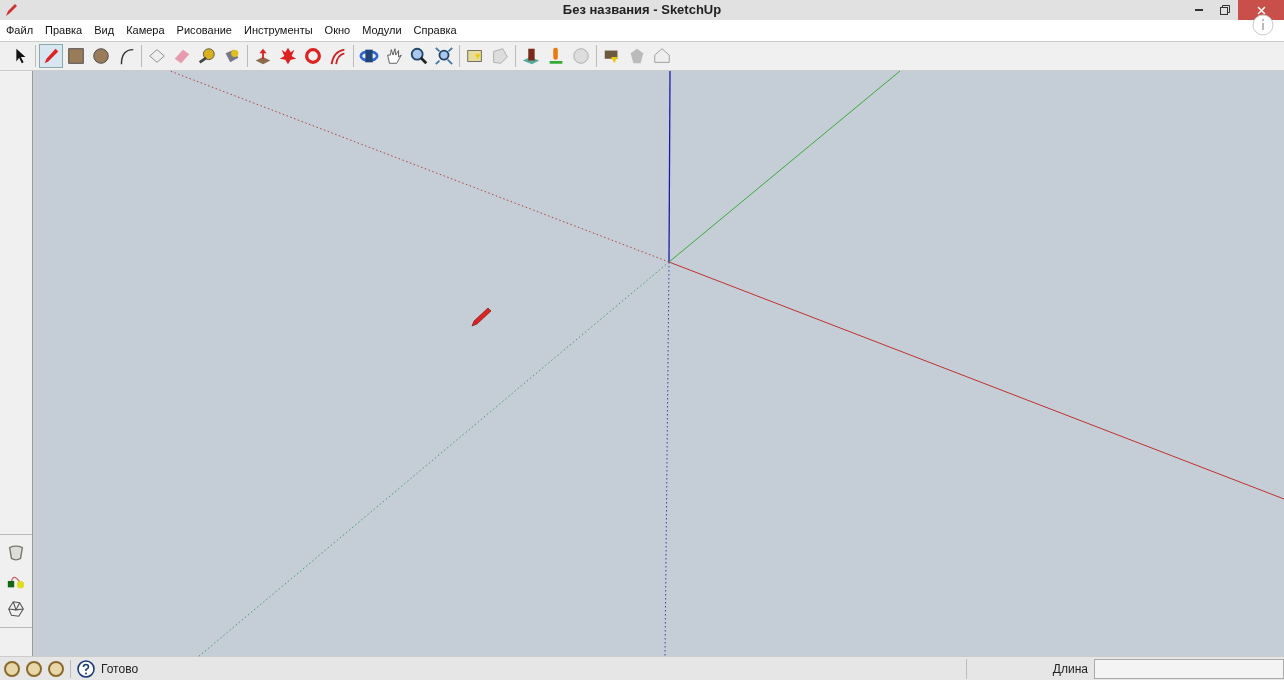  Describe the element at coordinates (278, 30) in the screenshot. I see `menu-item: Инструменты` at that location.